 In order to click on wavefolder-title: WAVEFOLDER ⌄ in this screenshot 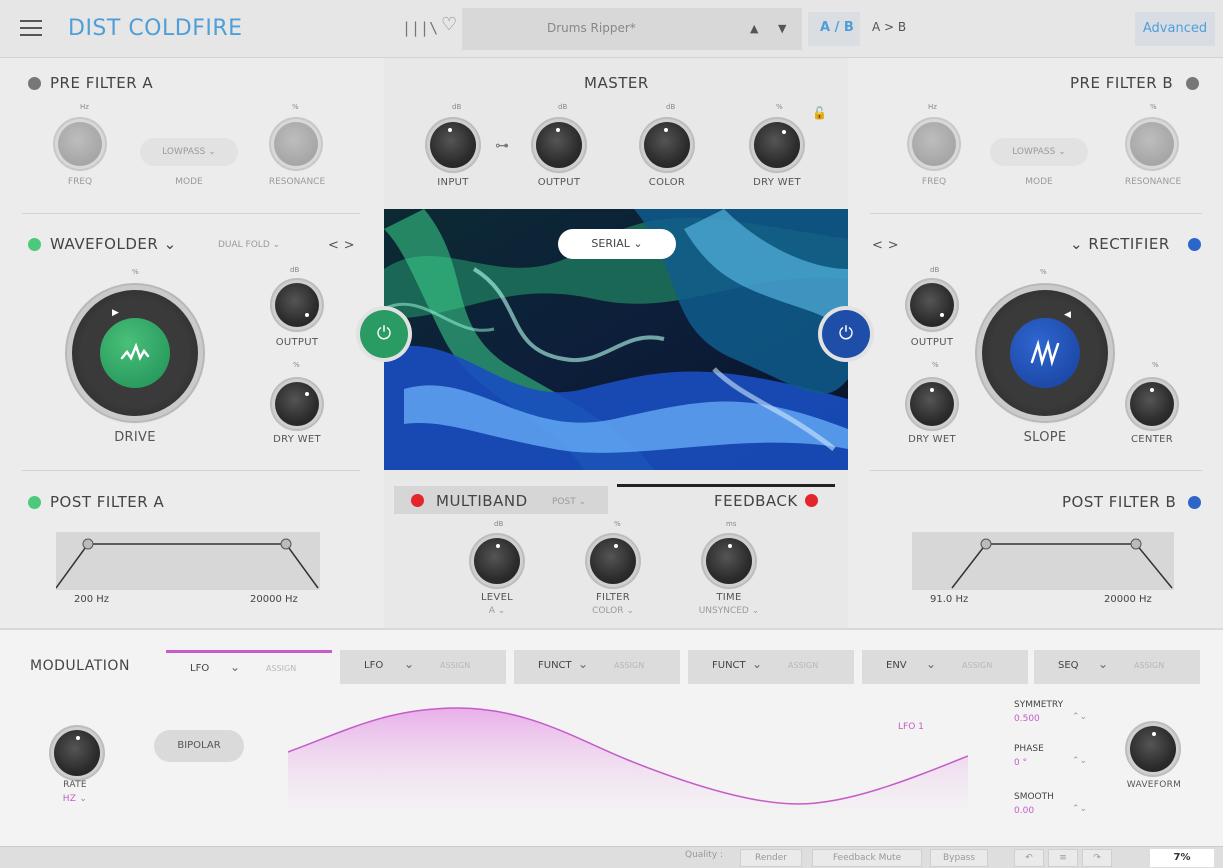, I will do `click(113, 244)`.